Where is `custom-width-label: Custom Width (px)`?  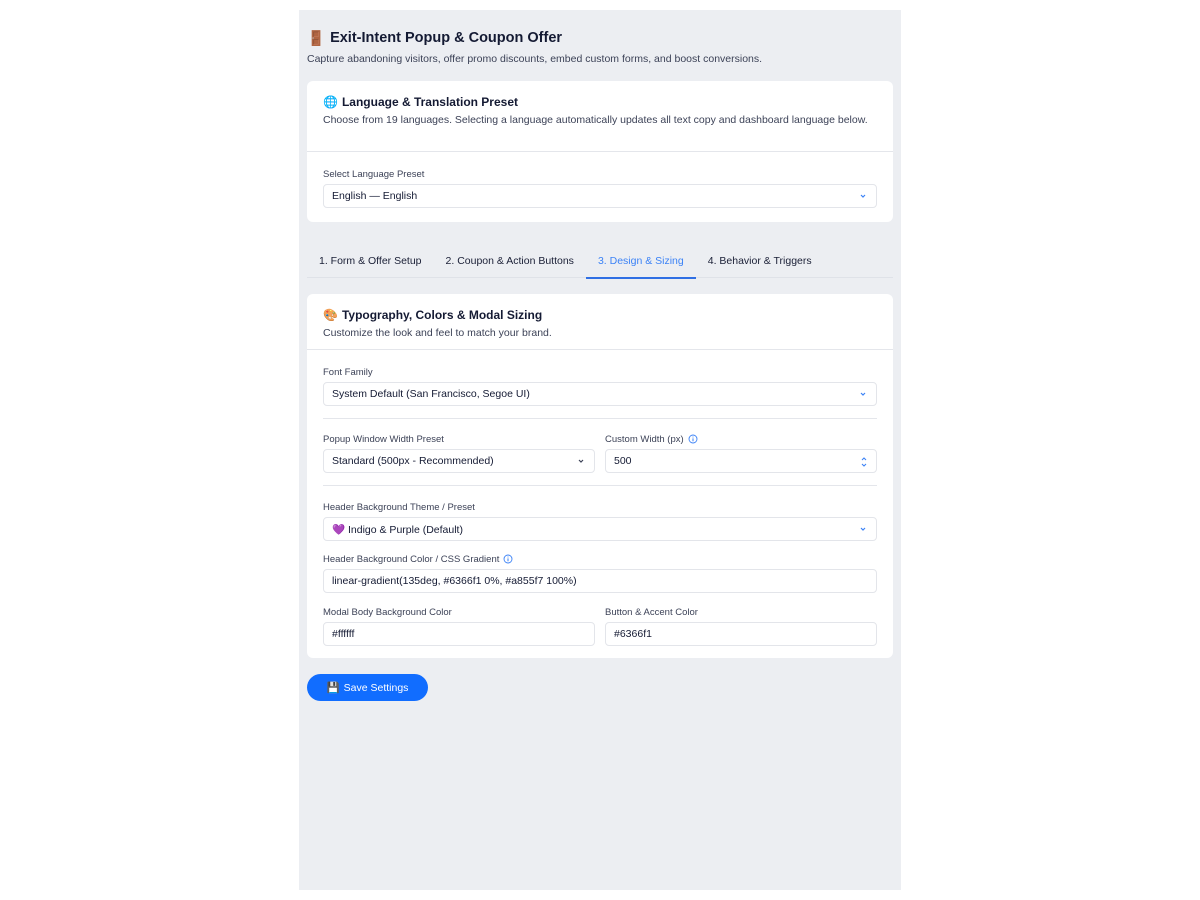
custom-width-label: Custom Width (px) is located at coordinates (741, 439).